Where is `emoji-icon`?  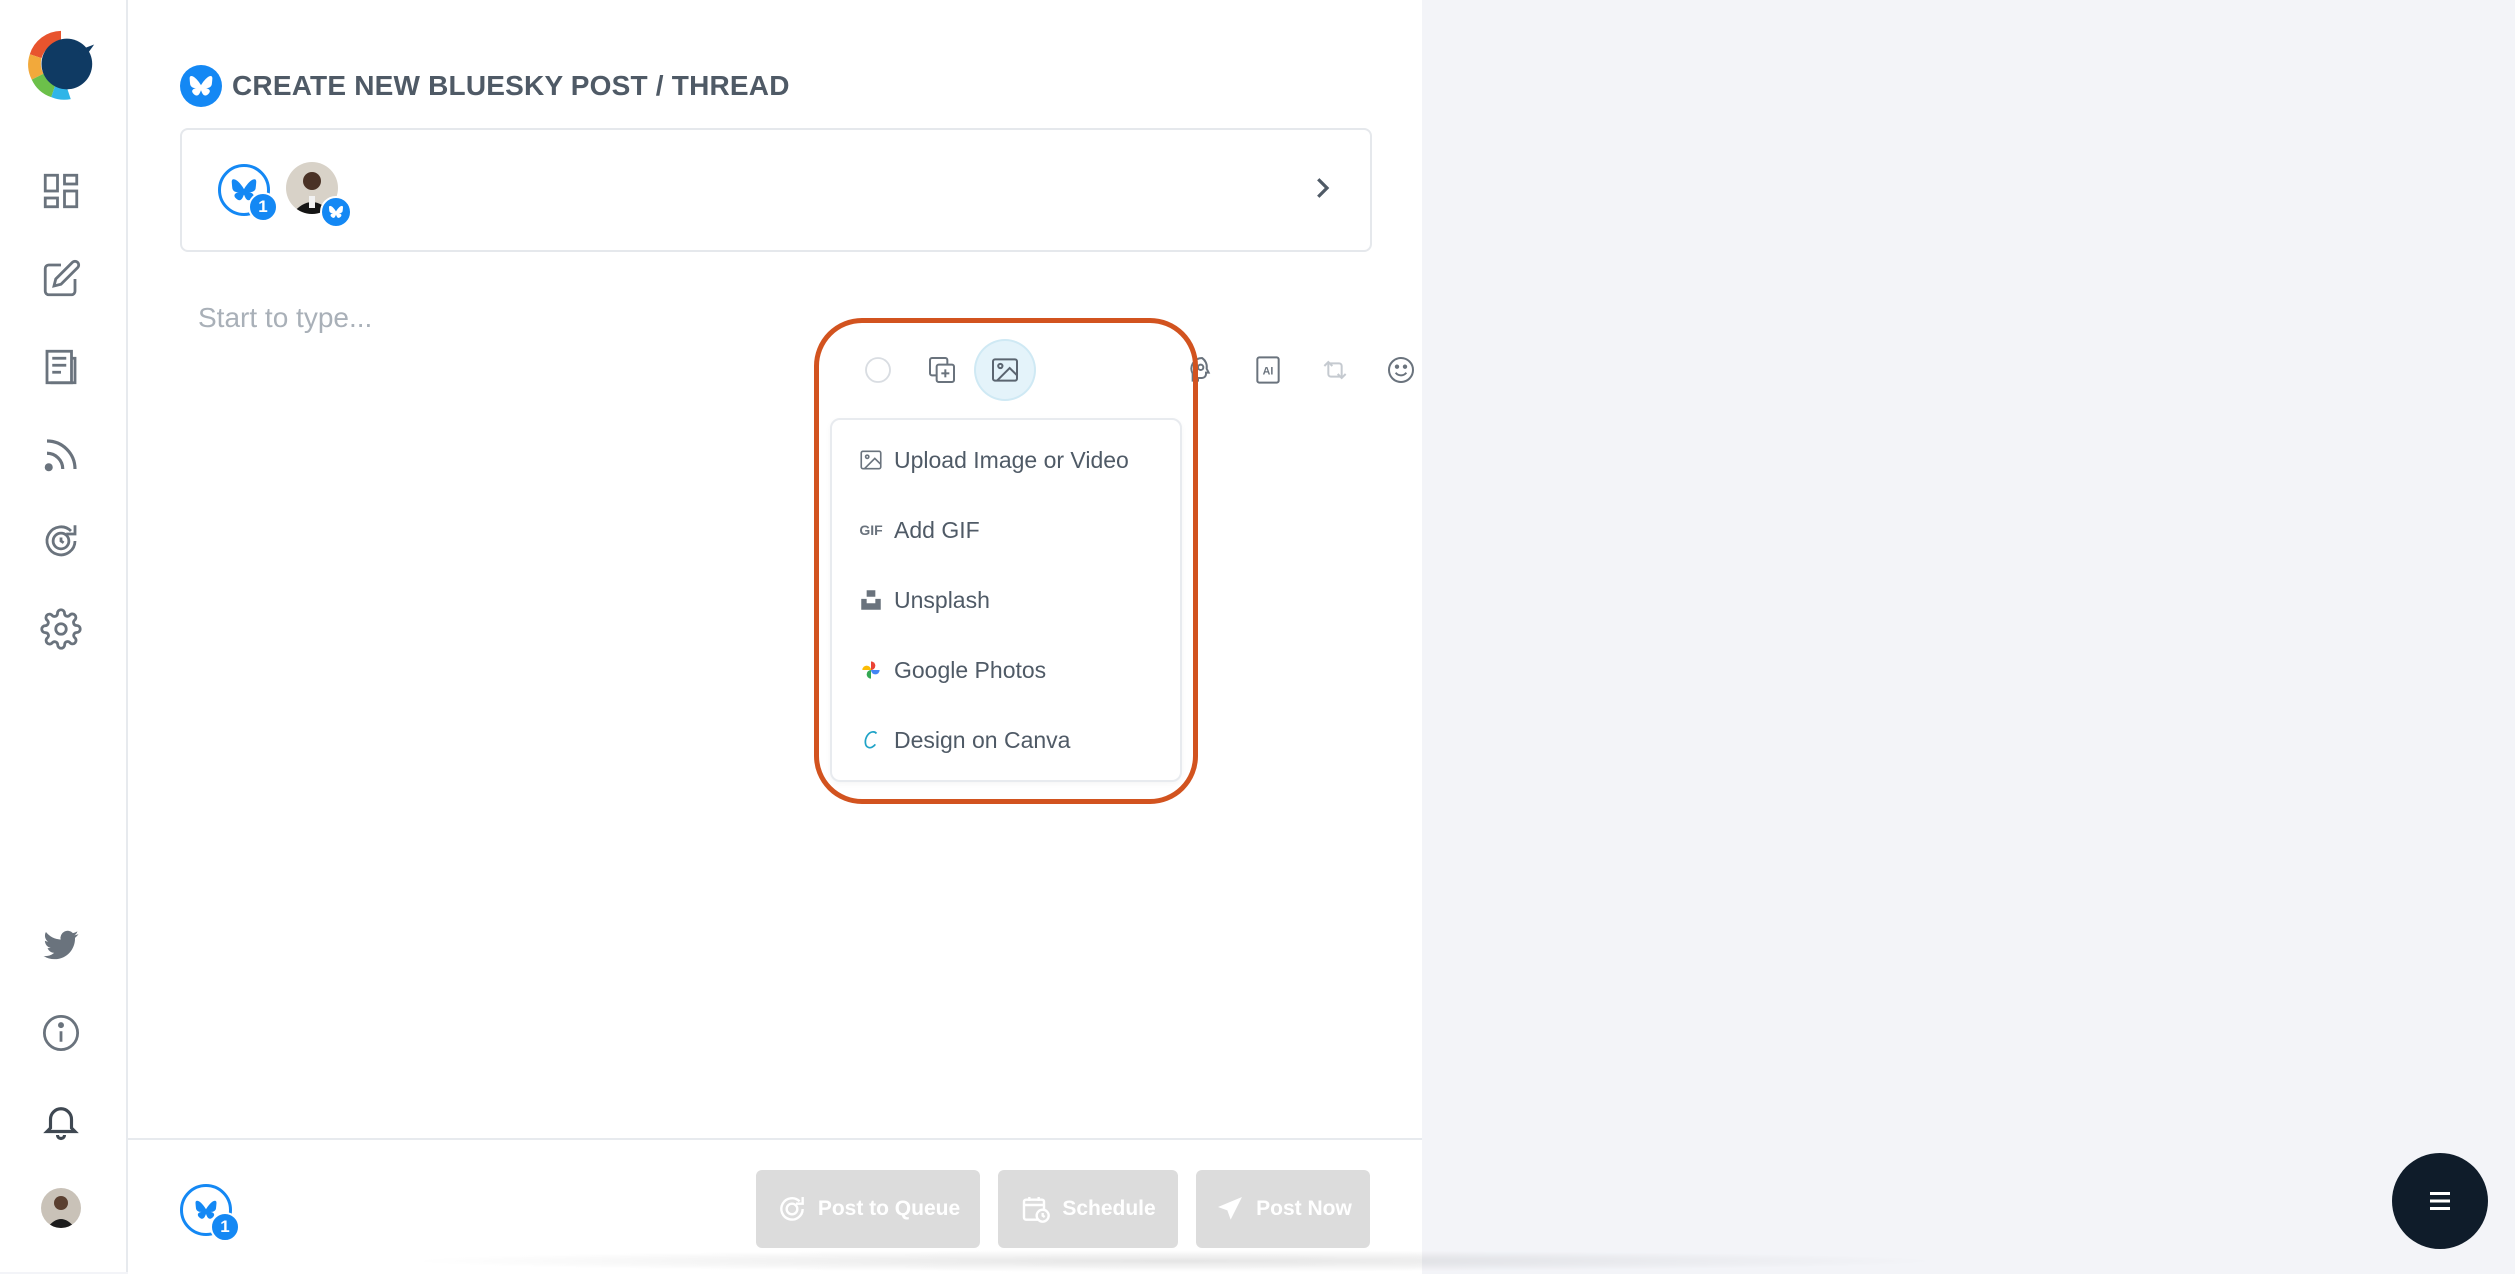
emoji-icon is located at coordinates (1401, 370).